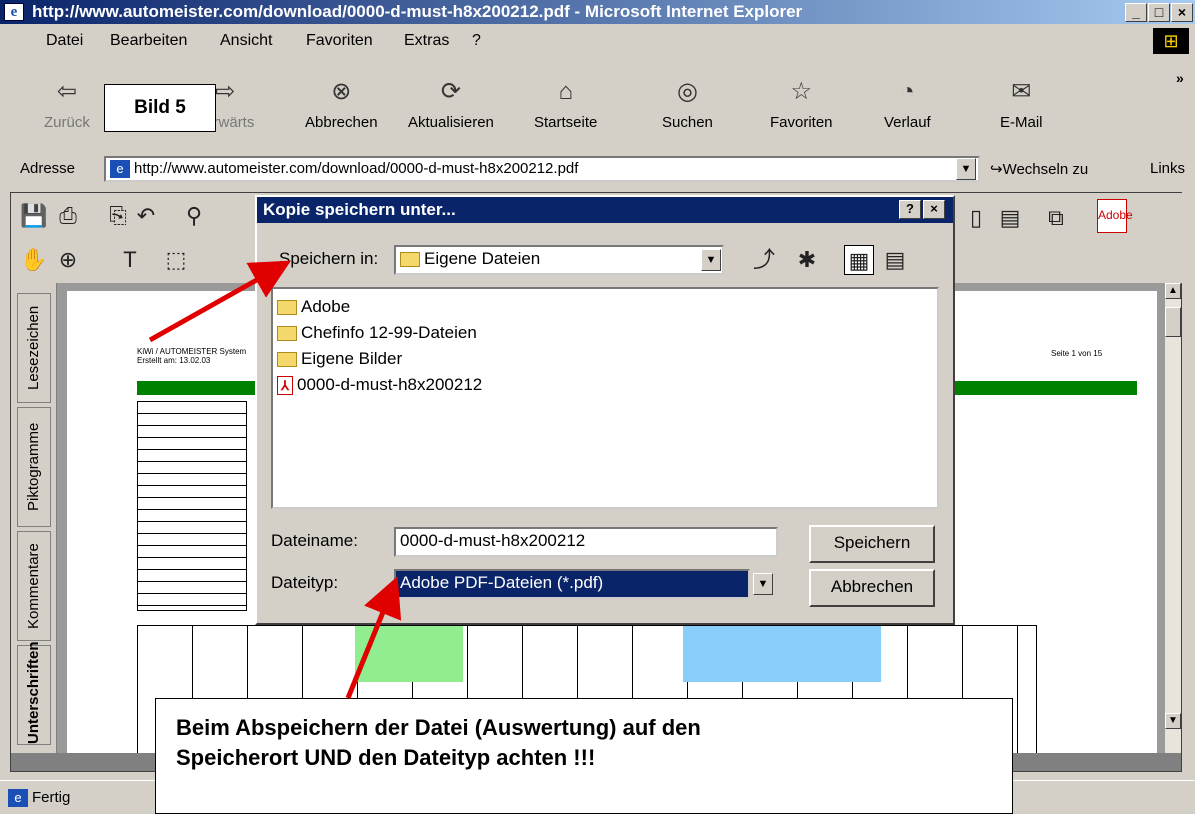 The height and width of the screenshot is (814, 1195). I want to click on arrows-overlay, so click(275, 479).